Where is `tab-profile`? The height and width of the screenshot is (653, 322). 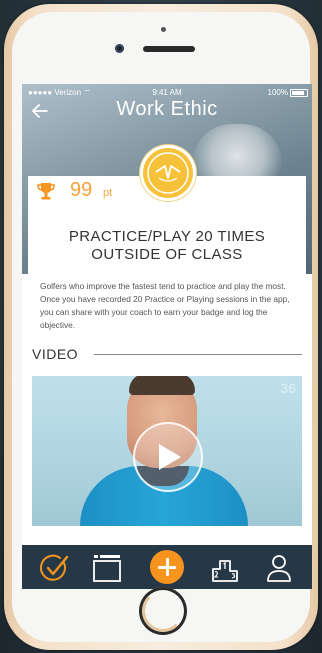 tab-profile is located at coordinates (279, 568).